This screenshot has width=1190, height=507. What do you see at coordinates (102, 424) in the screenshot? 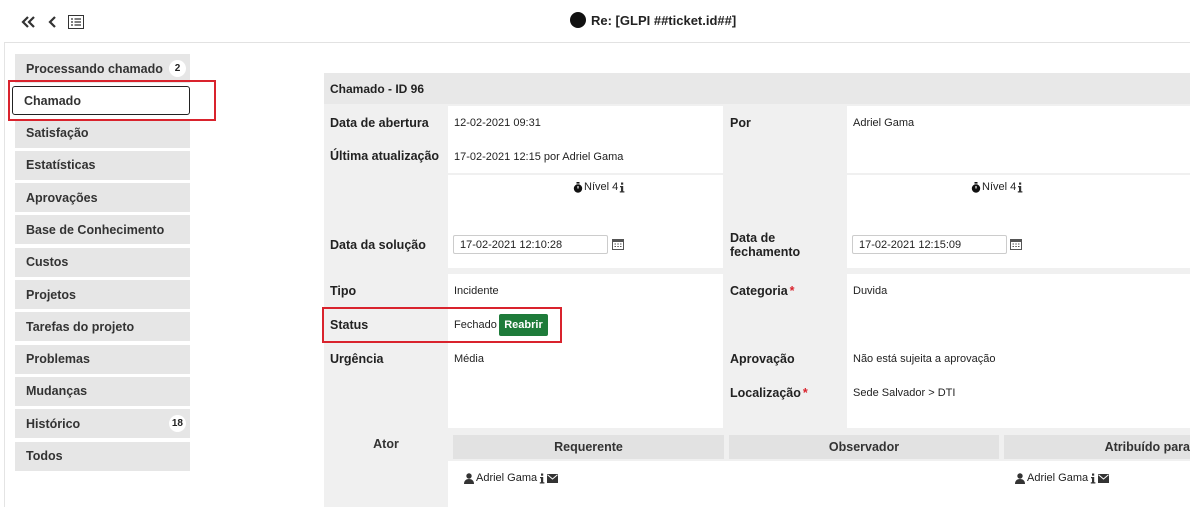
I see `tab-historico: Histórico 18` at bounding box center [102, 424].